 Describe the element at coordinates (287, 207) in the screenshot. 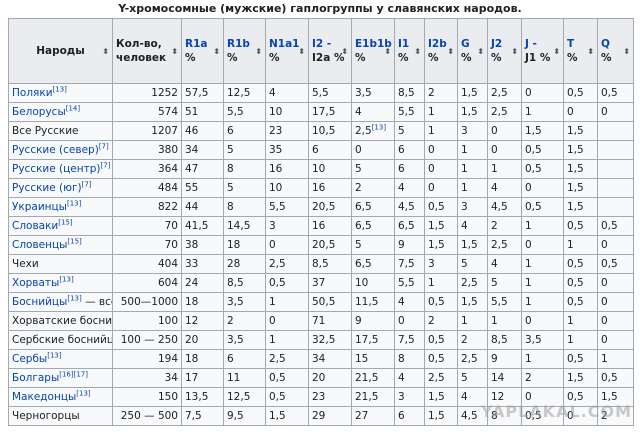

I see `haplogroup-value-cell: 5,5` at that location.